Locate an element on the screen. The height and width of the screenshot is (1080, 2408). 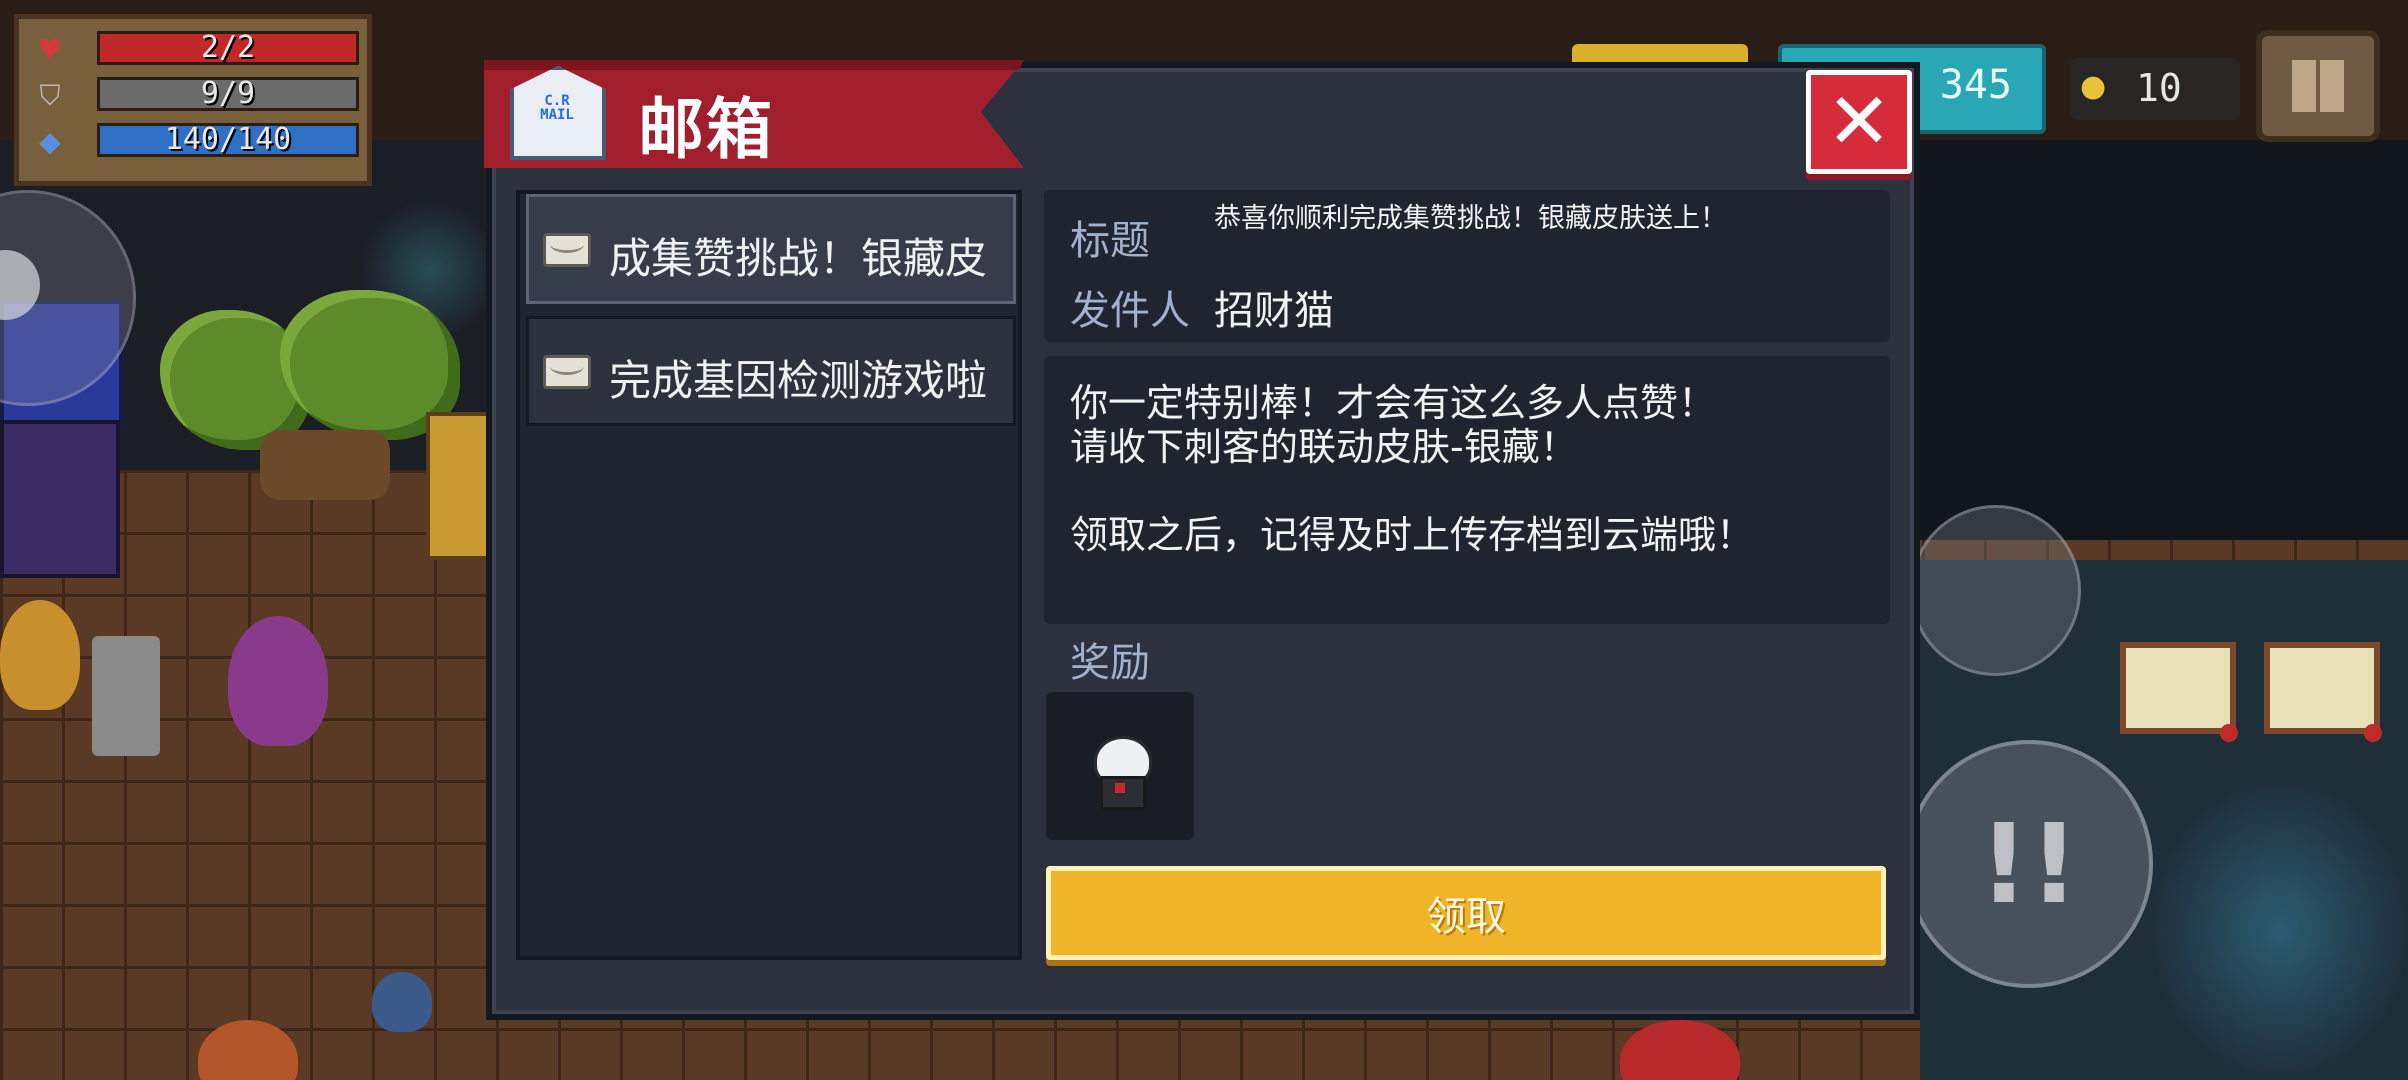
coin-icon: ● is located at coordinates (2093, 86).